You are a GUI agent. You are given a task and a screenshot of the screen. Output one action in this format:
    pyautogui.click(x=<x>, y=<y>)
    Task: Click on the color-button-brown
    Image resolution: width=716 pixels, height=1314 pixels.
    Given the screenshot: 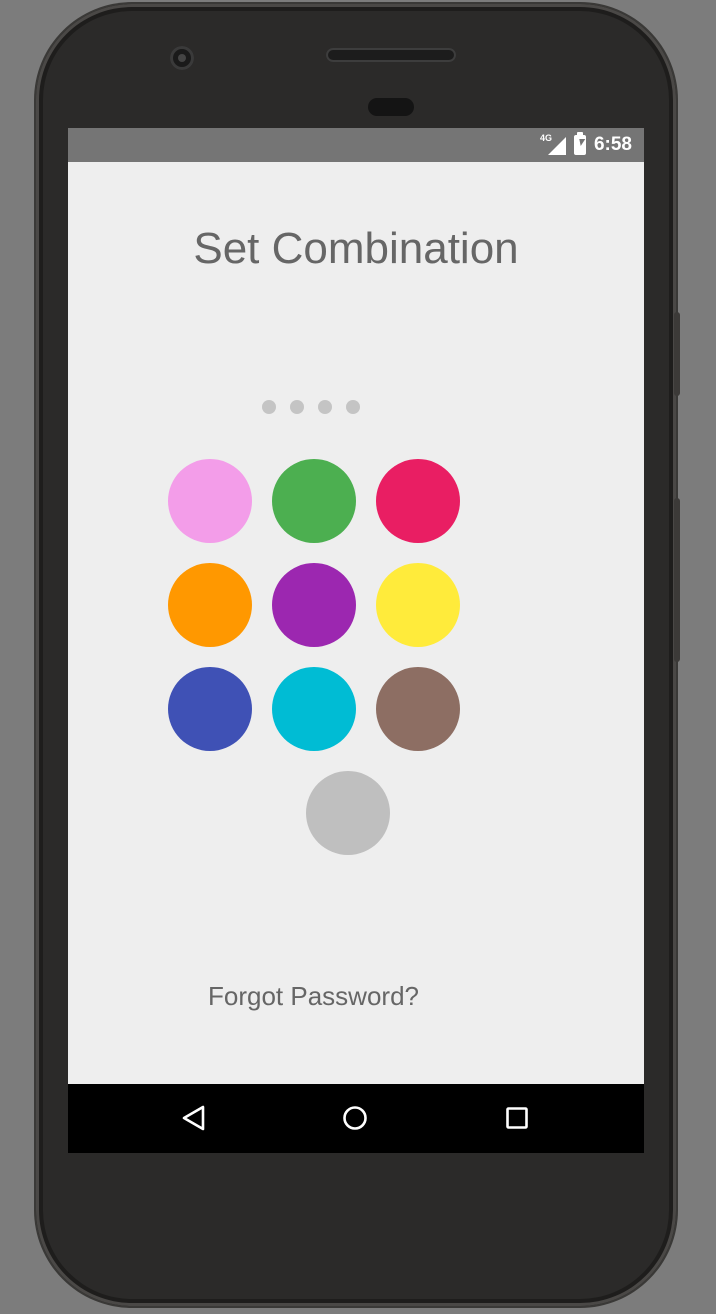 What is the action you would take?
    pyautogui.click(x=418, y=709)
    